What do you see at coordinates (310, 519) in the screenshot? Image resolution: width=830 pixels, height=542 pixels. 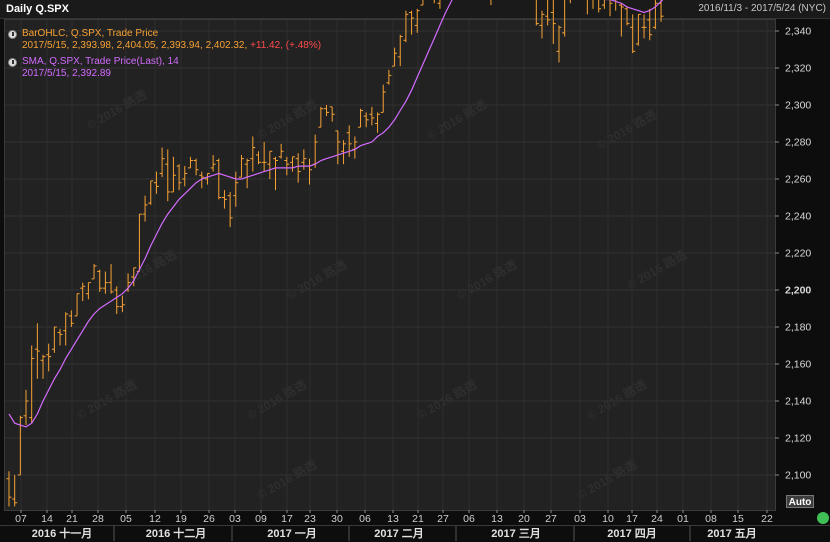 I see `x-day-label: 23` at bounding box center [310, 519].